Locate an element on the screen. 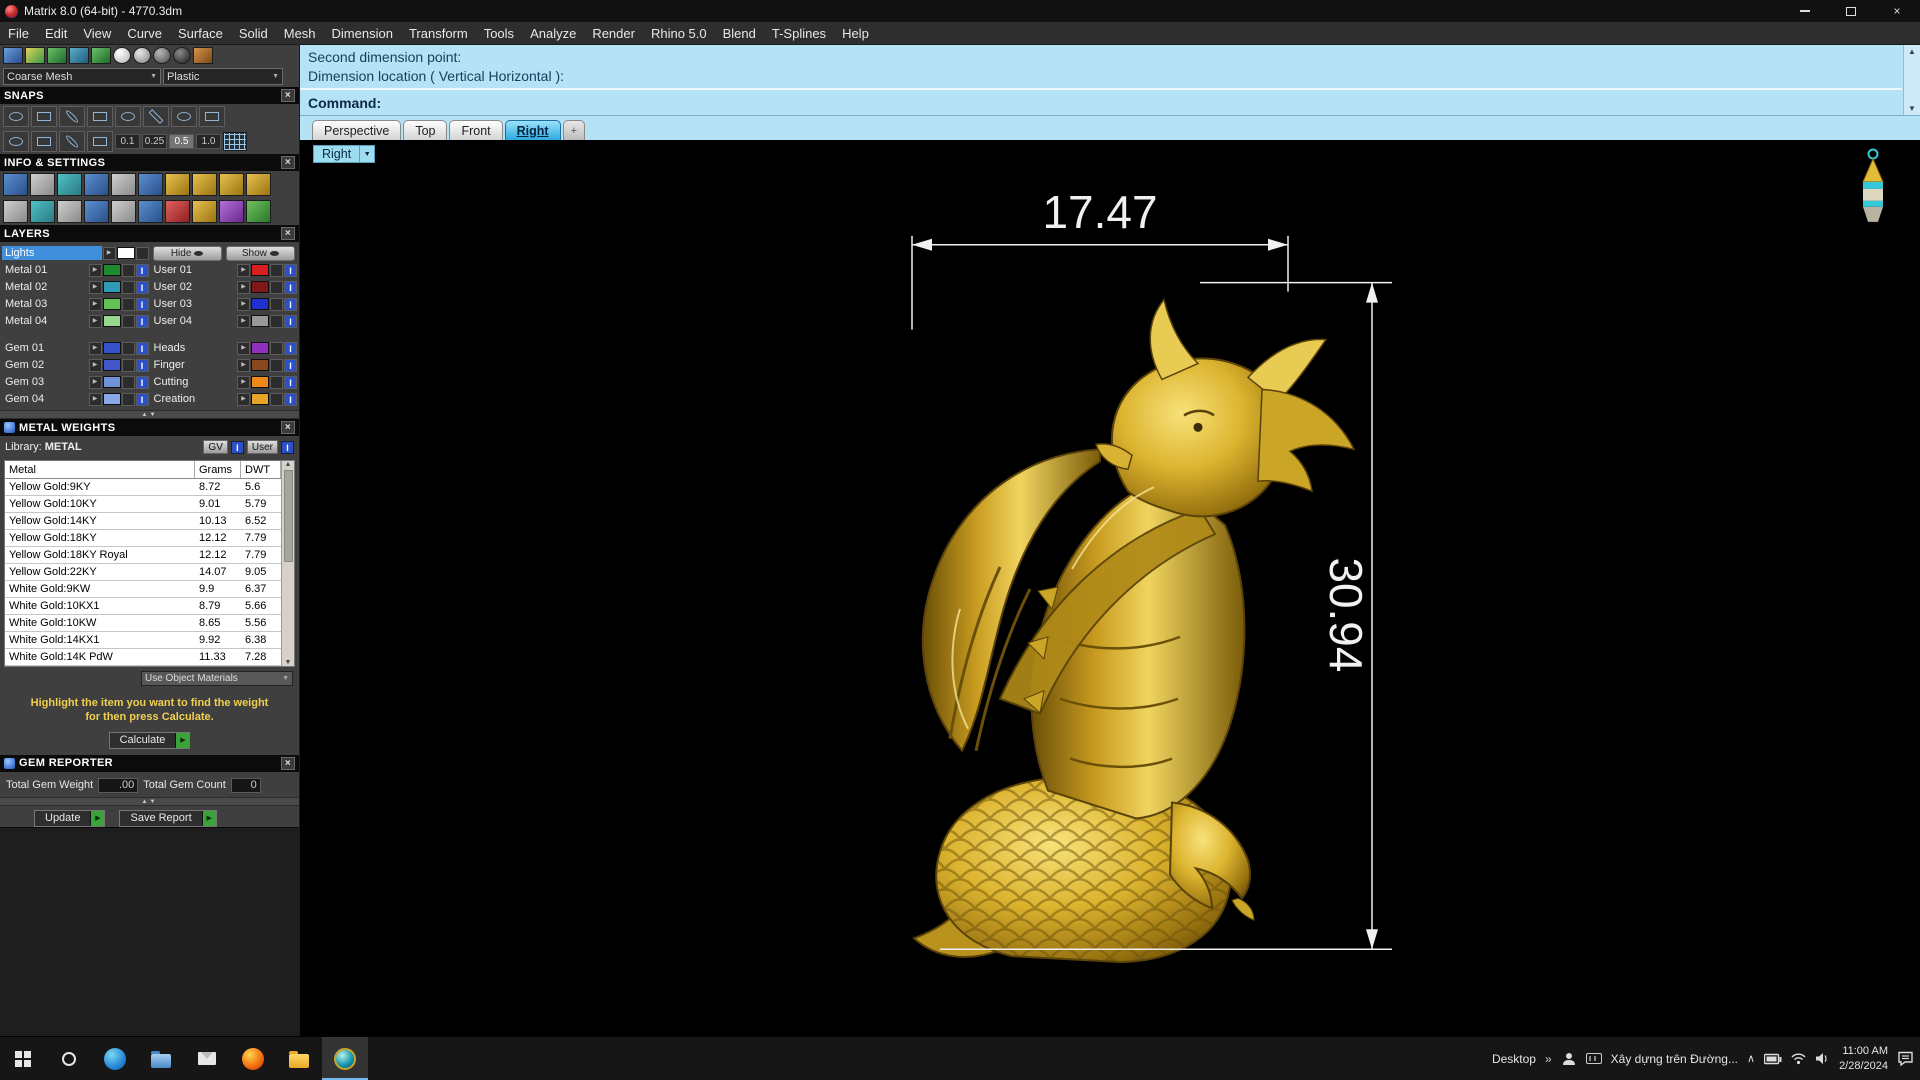  layer-name: Heads is located at coordinates (194, 348).